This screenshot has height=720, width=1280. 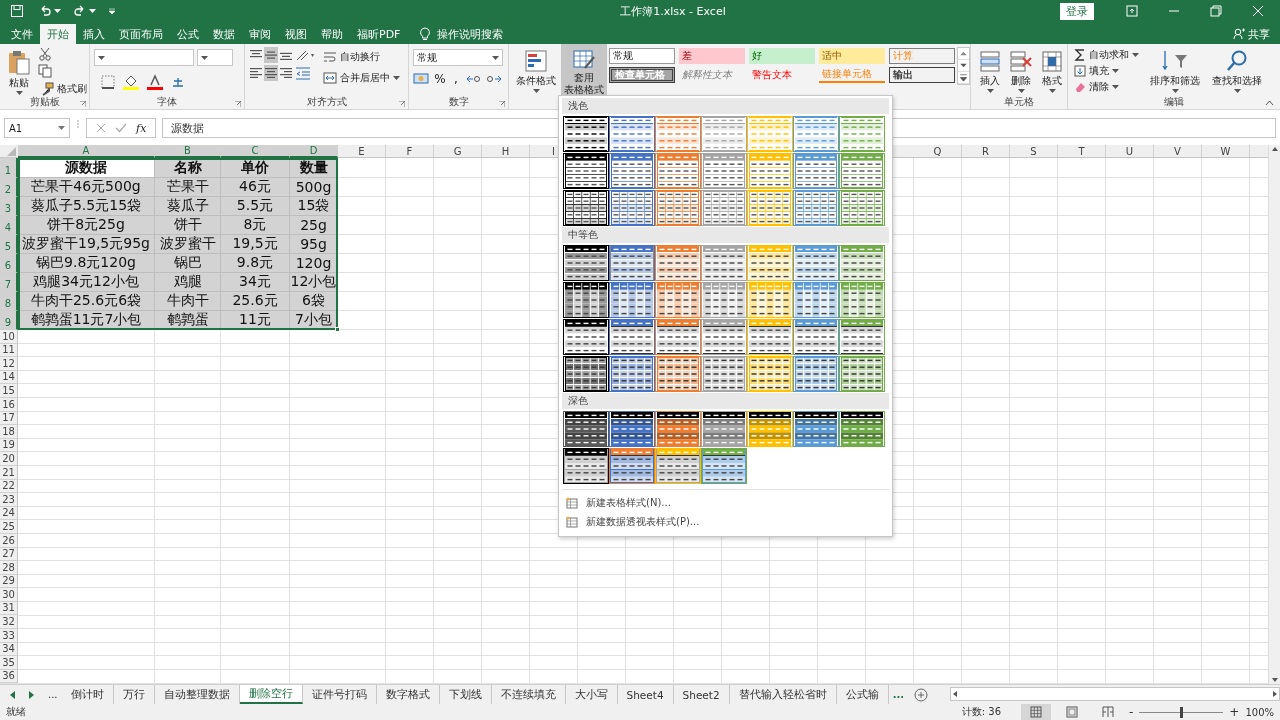 I want to click on row-header: 20, so click(x=9, y=459).